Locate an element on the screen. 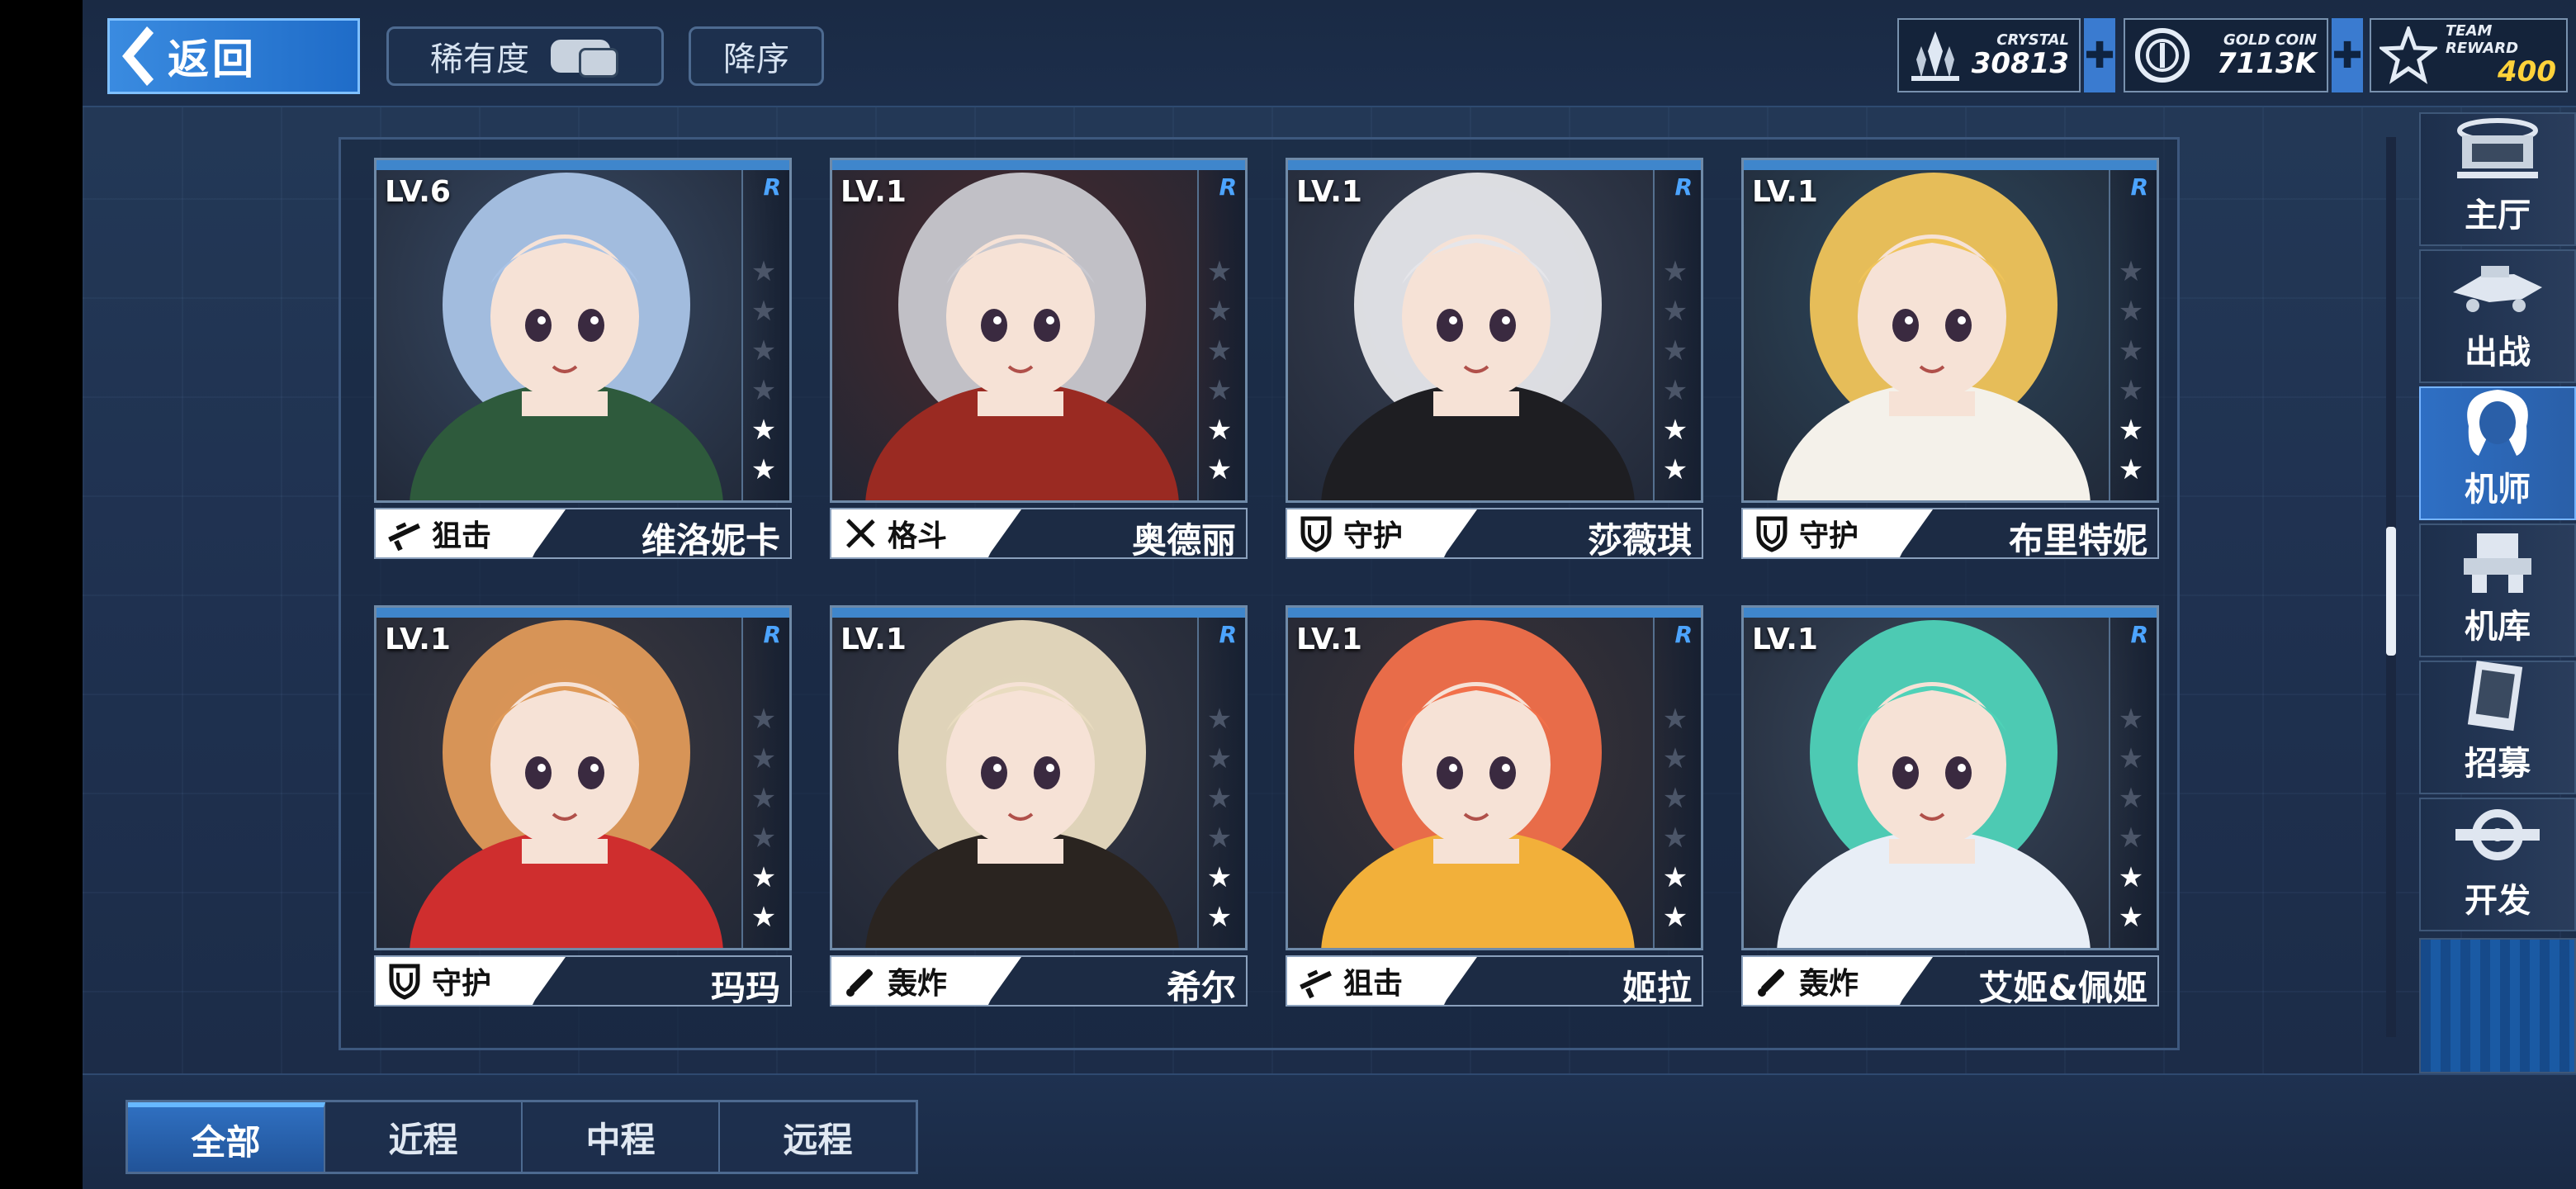 The width and height of the screenshot is (2576, 1189). pilot-class-label: 守护 is located at coordinates (1829, 536).